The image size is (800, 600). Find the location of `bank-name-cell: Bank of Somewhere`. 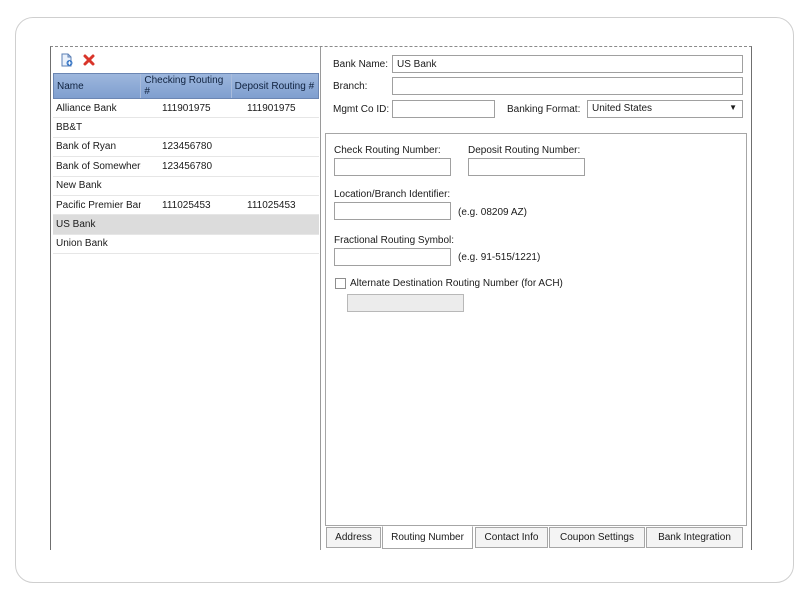

bank-name-cell: Bank of Somewhere is located at coordinates (98, 166).